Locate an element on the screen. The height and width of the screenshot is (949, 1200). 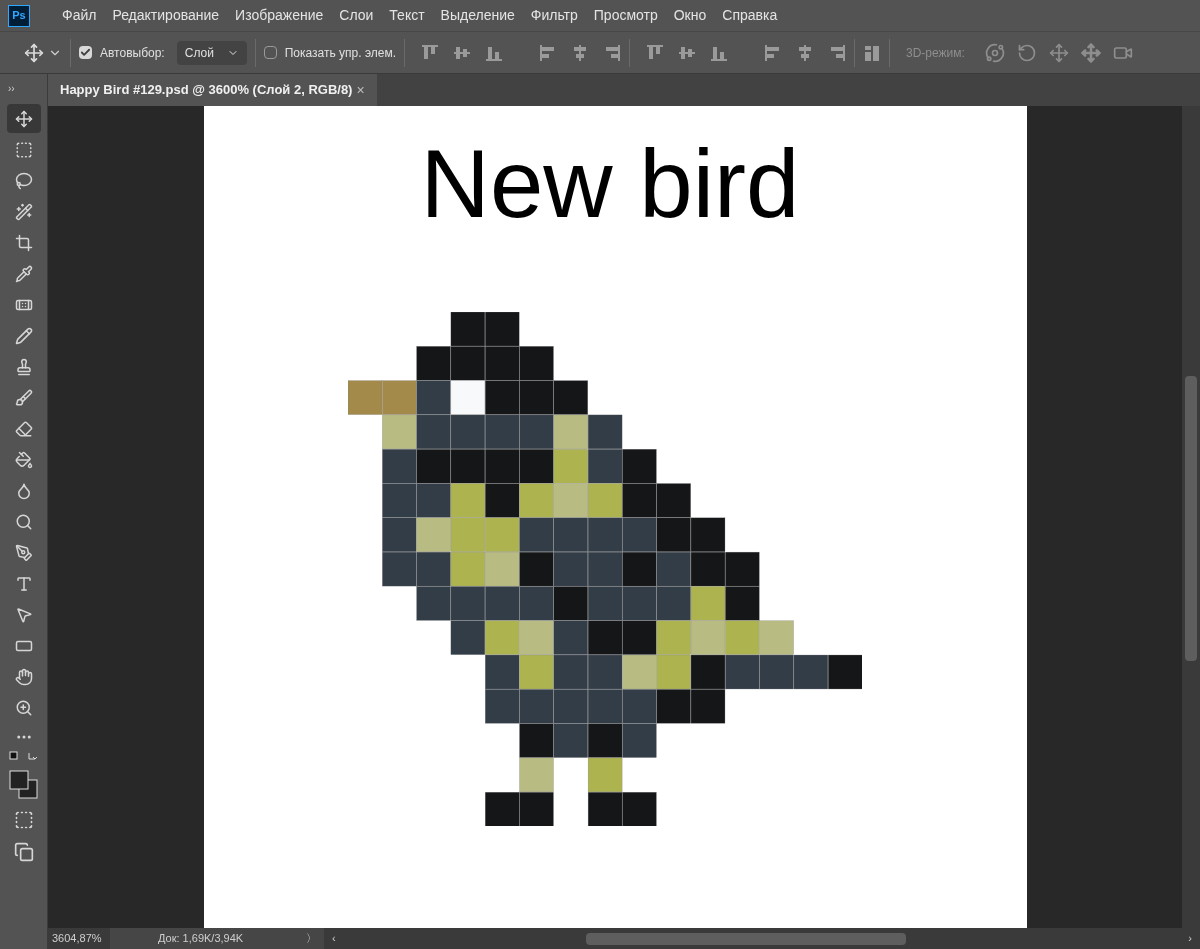
menu-item: Файл is located at coordinates (79, 15).